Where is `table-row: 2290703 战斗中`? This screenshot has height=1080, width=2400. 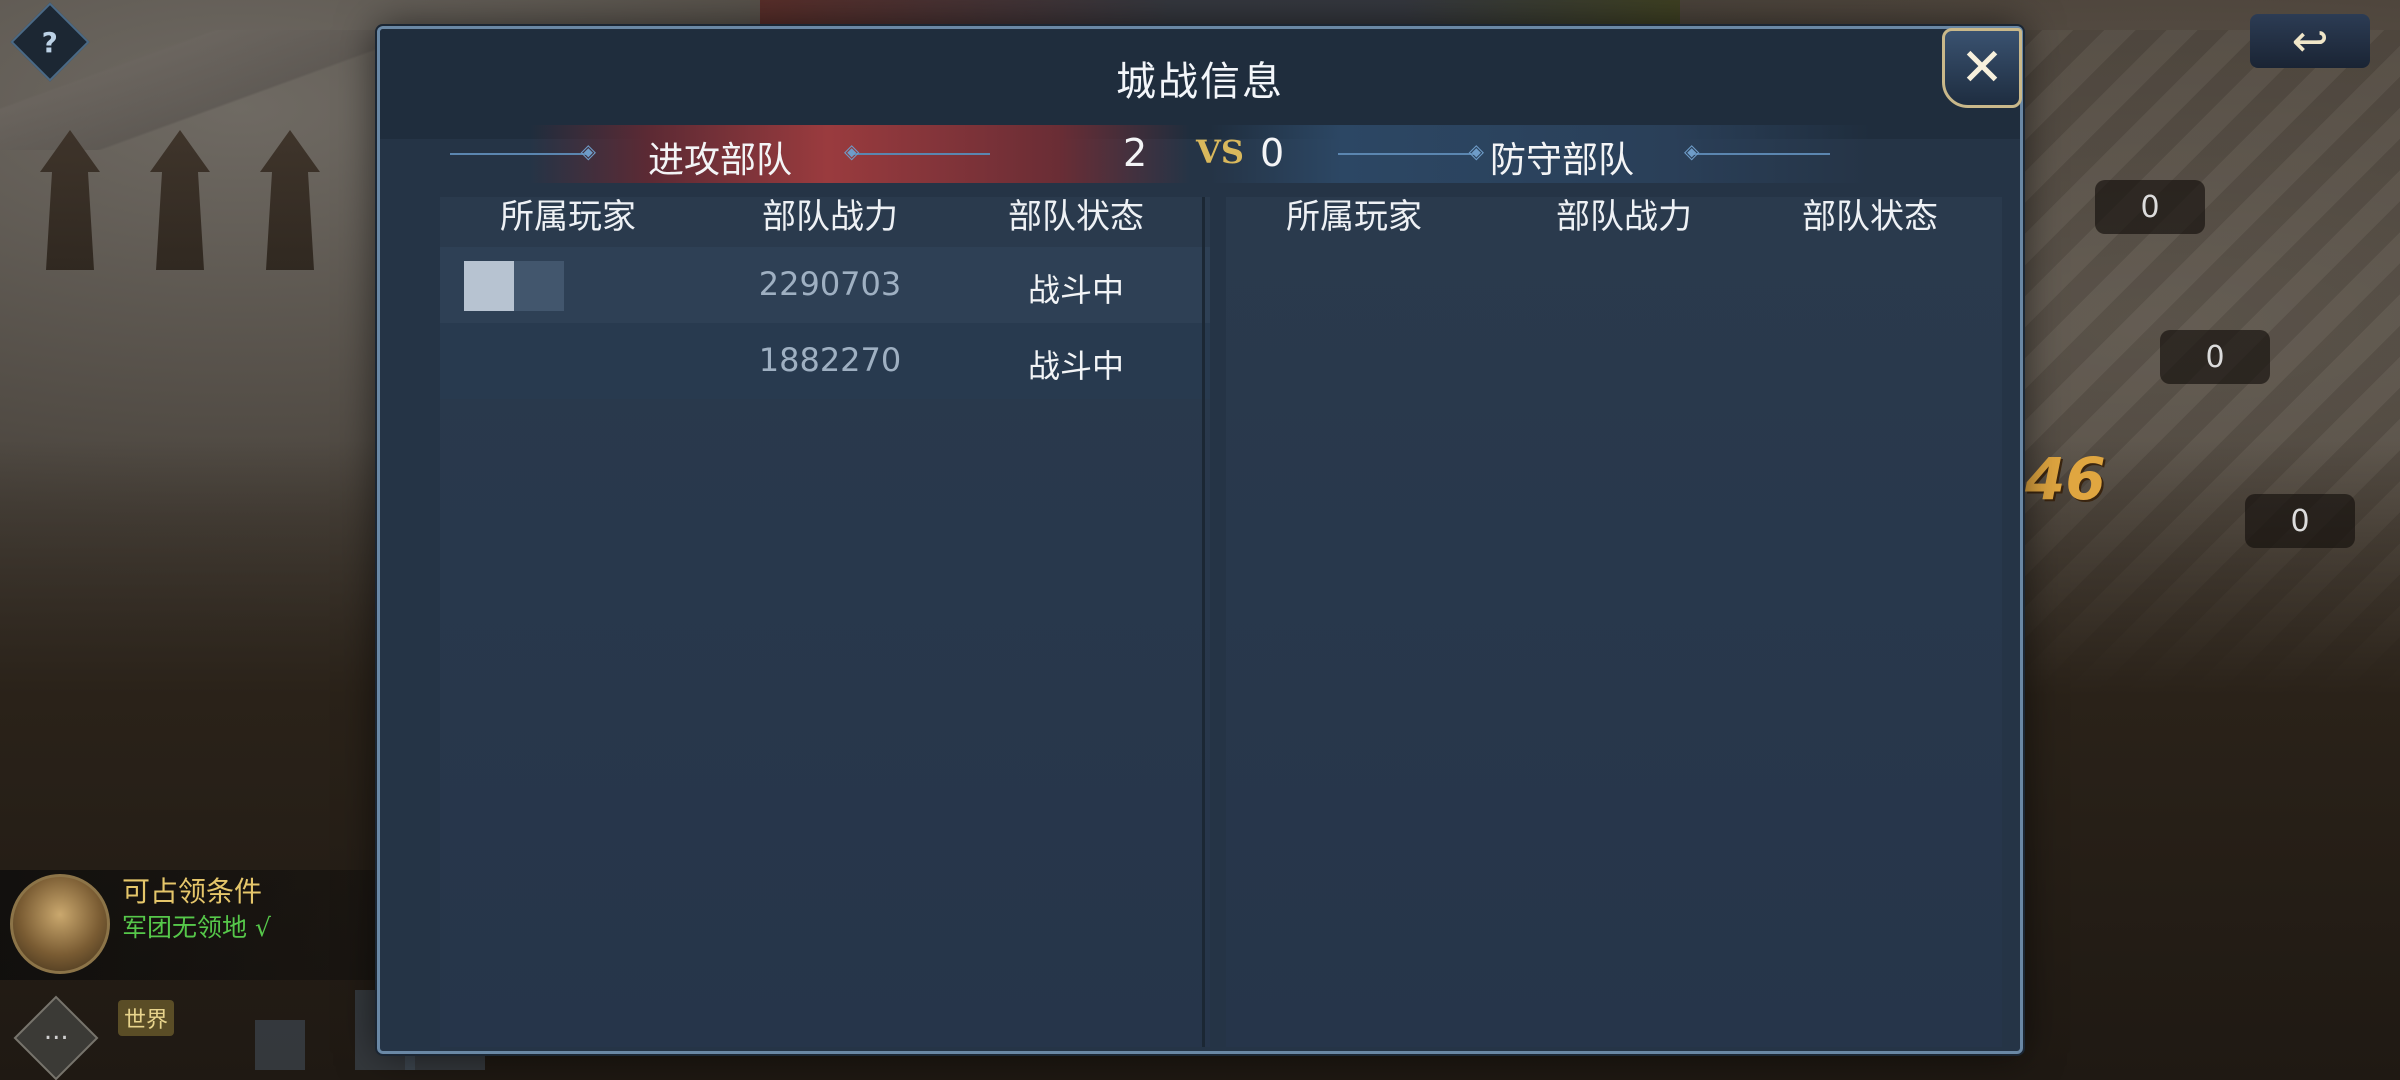 table-row: 2290703 战斗中 is located at coordinates (825, 285).